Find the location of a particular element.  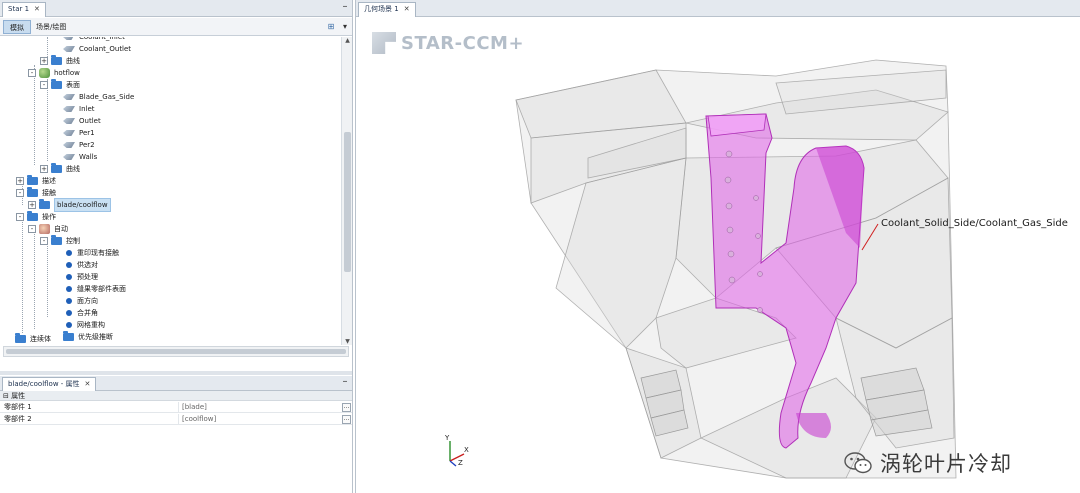

tree-item: - 控制 is located at coordinates (60, 241).